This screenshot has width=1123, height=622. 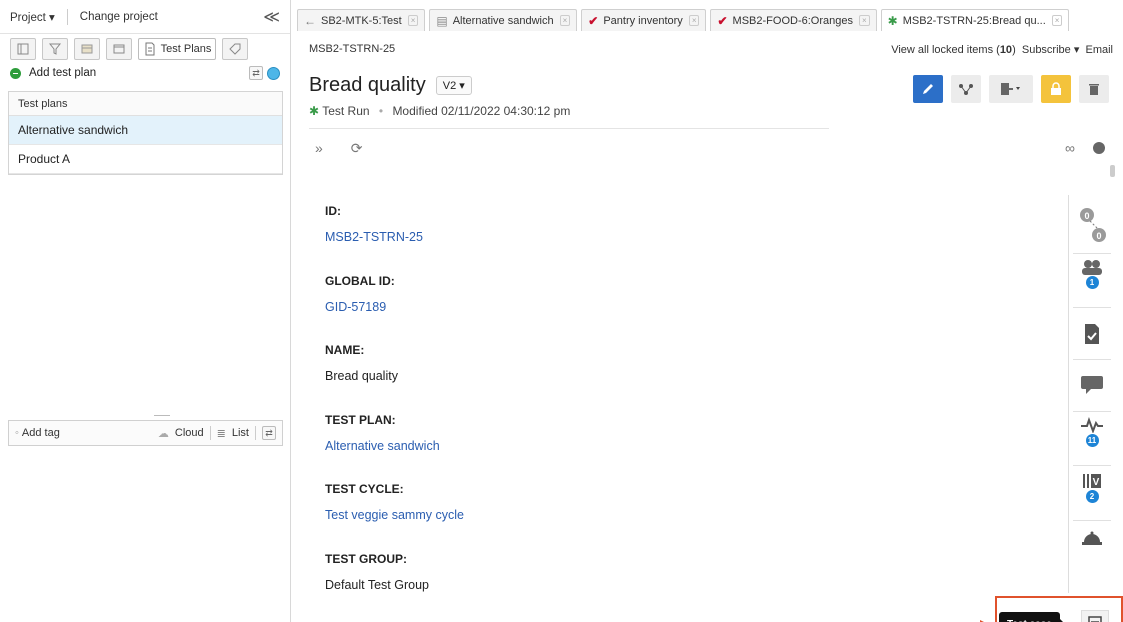 I want to click on field-value: GID-57189, so click(x=625, y=307).